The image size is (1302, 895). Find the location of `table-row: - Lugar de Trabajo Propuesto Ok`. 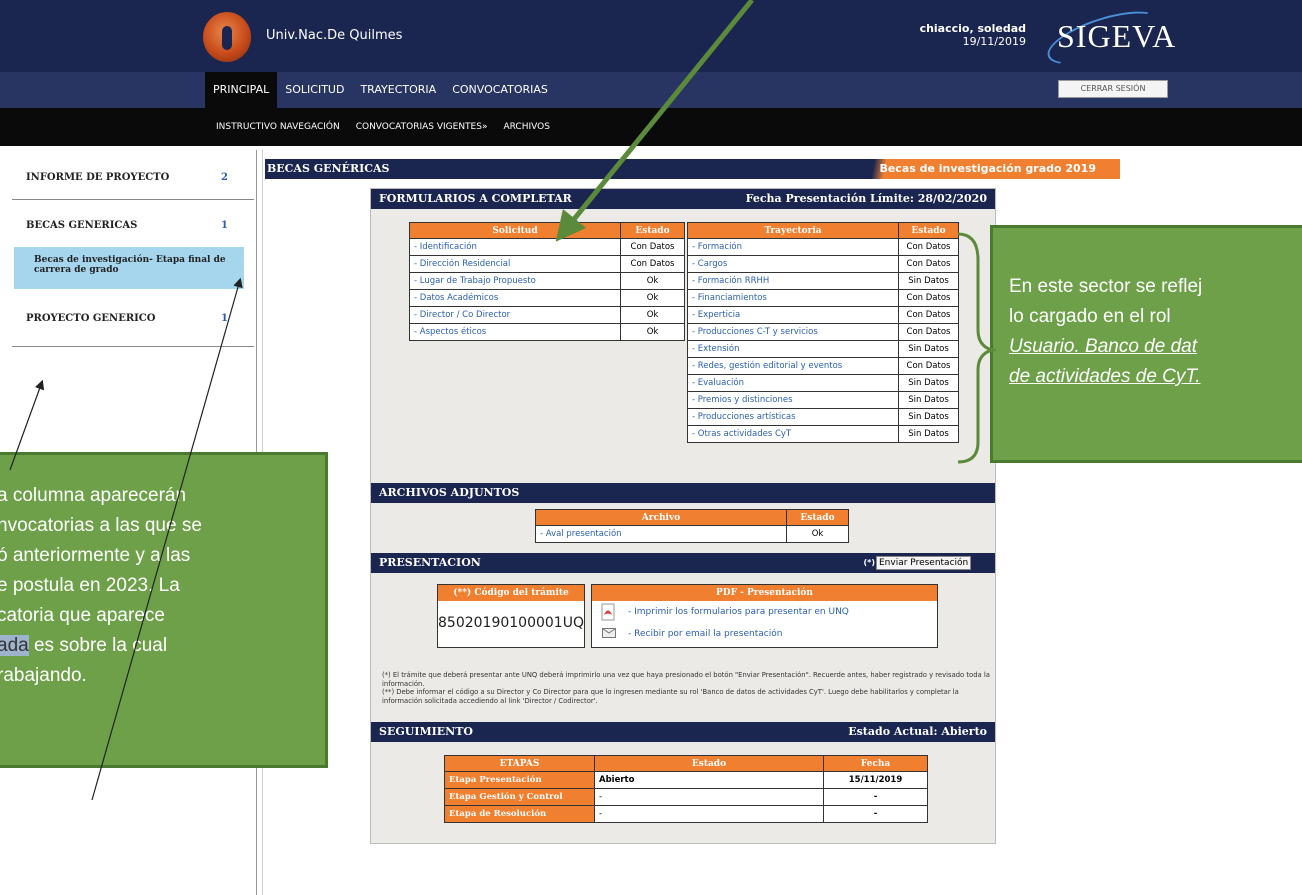

table-row: - Lugar de Trabajo Propuesto Ok is located at coordinates (547, 281).